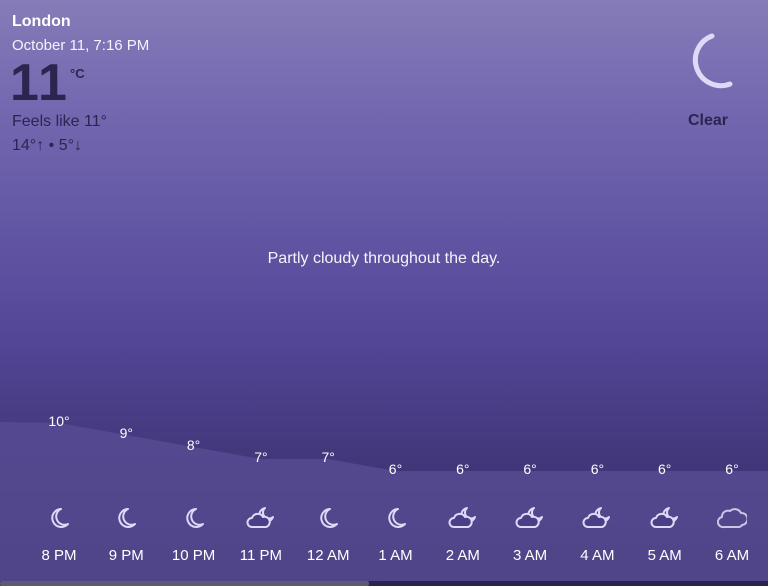  Describe the element at coordinates (530, 555) in the screenshot. I see `hourly-time: 3 AM` at that location.